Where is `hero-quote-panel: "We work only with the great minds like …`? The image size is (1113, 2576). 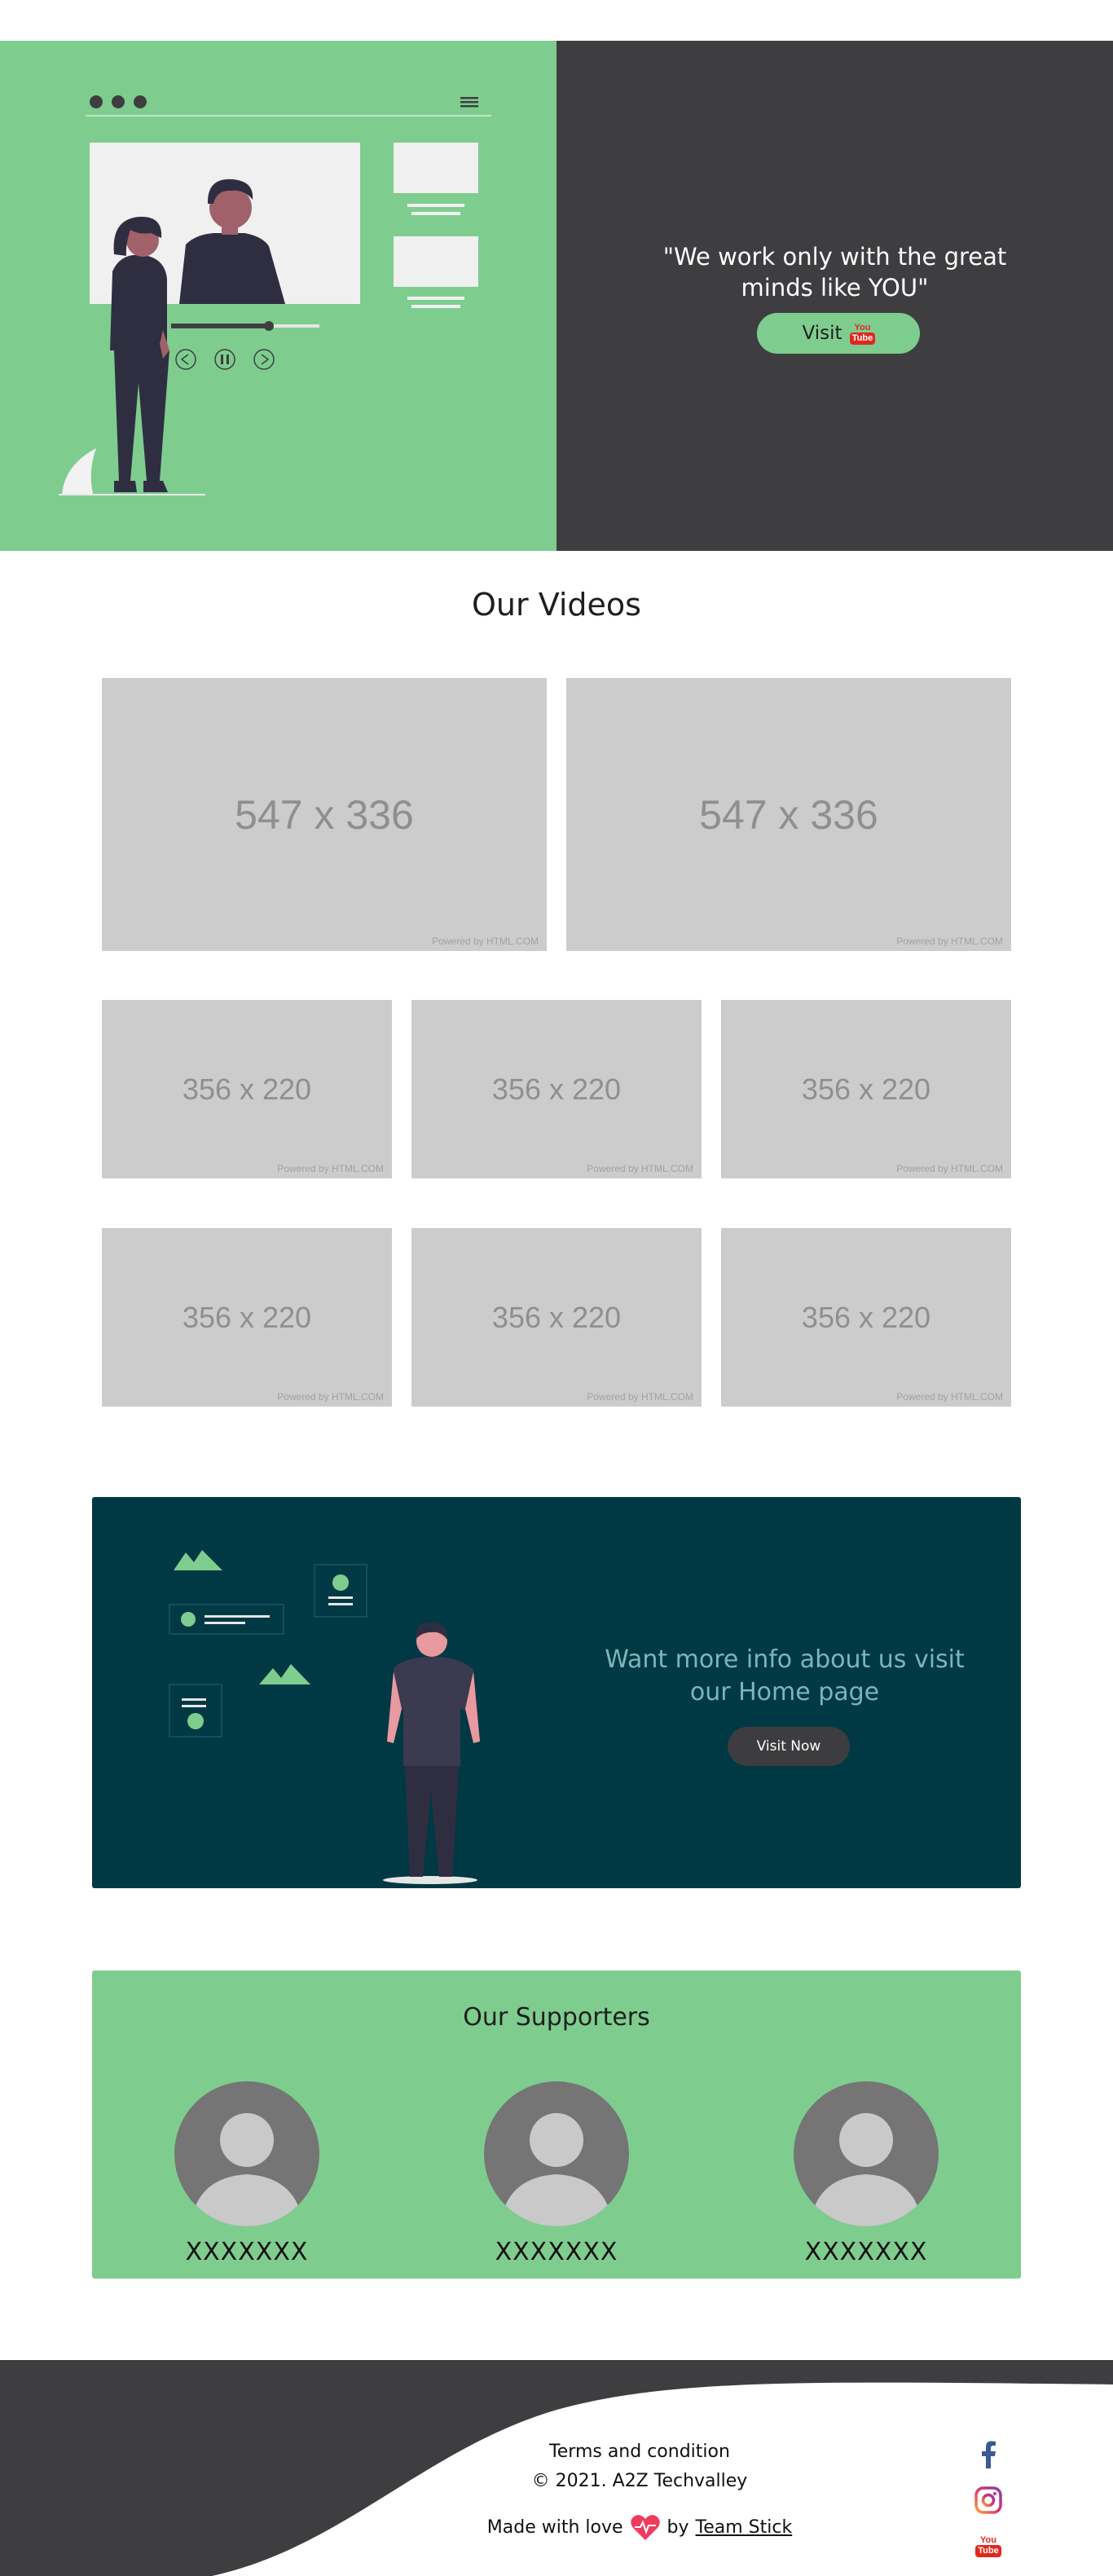
hero-quote-panel: "We work only with the great minds like … is located at coordinates (835, 296).